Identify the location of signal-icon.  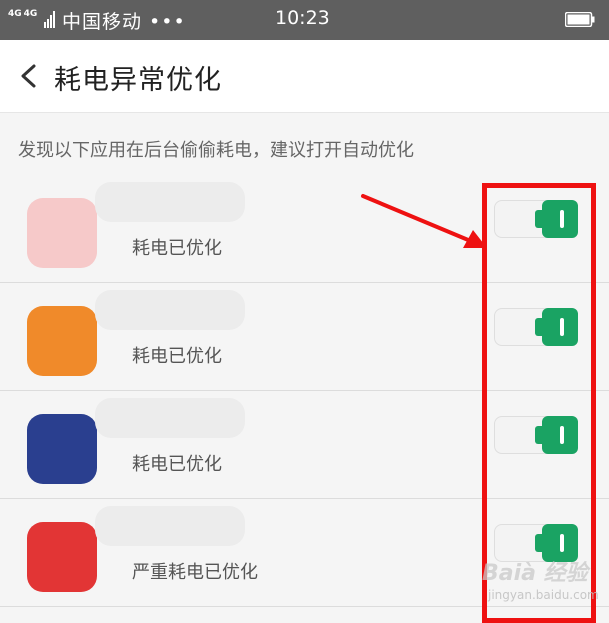
(49, 19).